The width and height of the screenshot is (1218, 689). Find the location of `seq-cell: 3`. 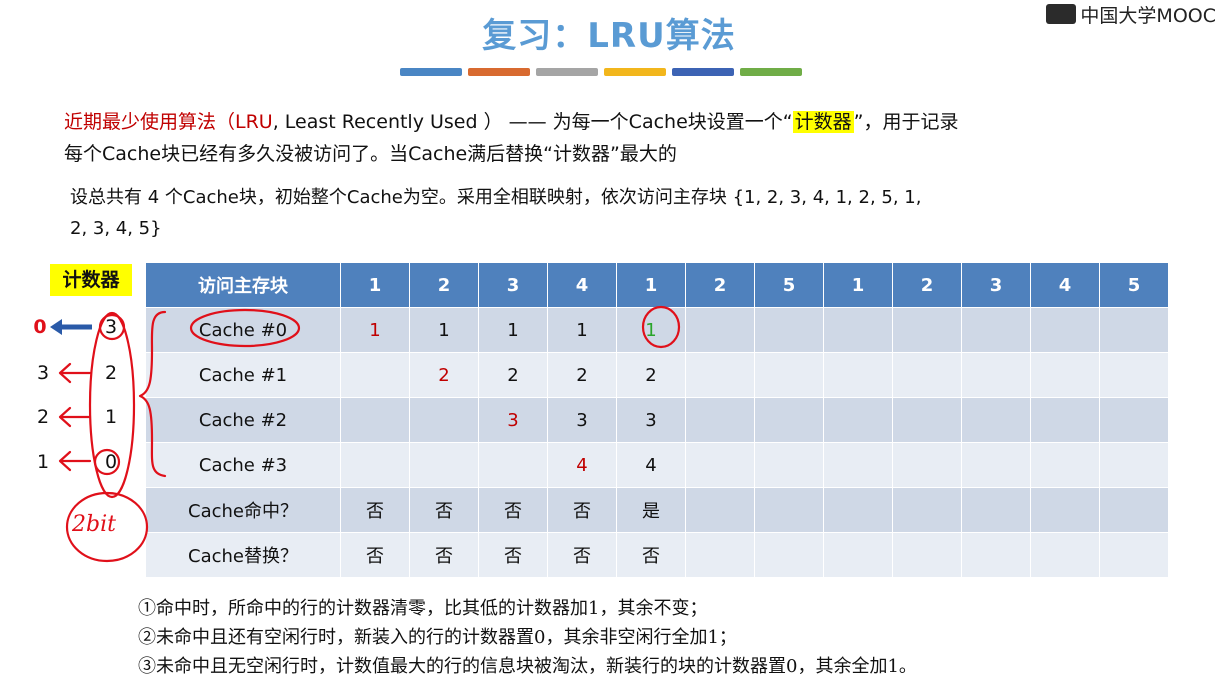

seq-cell: 3 is located at coordinates (996, 285).